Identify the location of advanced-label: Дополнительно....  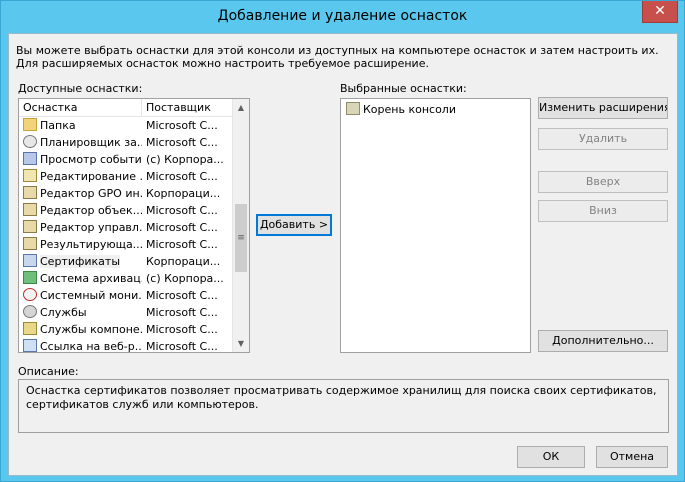
(603, 340).